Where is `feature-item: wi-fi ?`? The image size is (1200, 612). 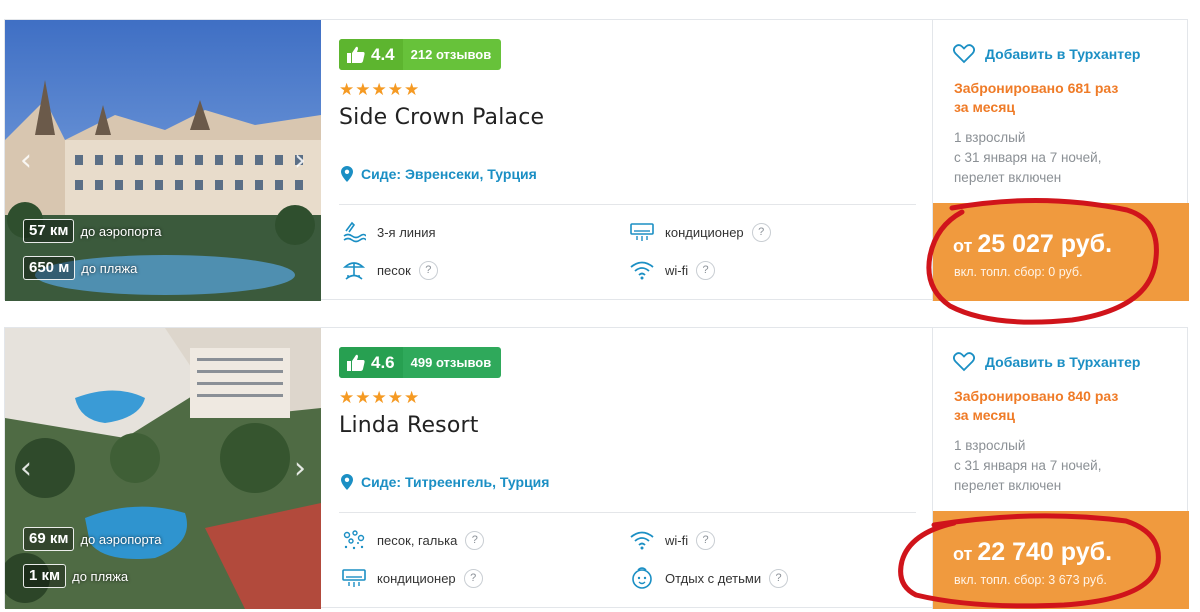 feature-item: wi-fi ? is located at coordinates (672, 270).